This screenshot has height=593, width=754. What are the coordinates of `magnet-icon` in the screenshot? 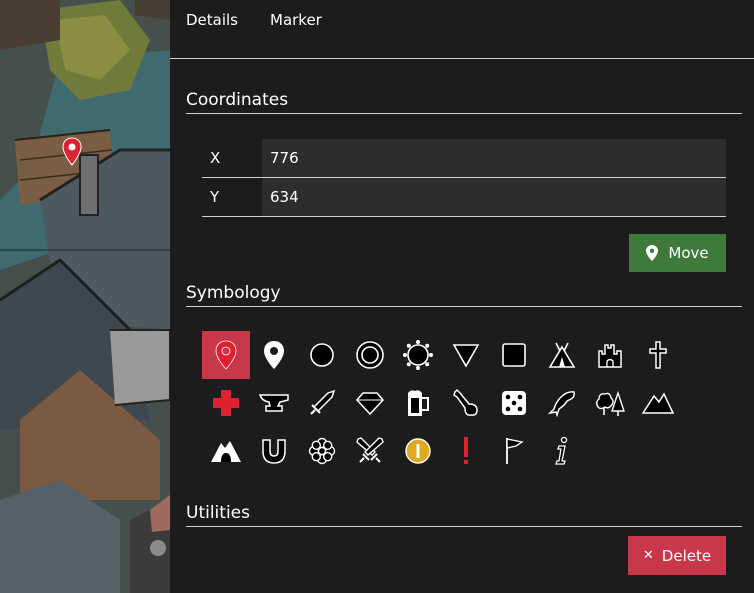 It's located at (274, 451).